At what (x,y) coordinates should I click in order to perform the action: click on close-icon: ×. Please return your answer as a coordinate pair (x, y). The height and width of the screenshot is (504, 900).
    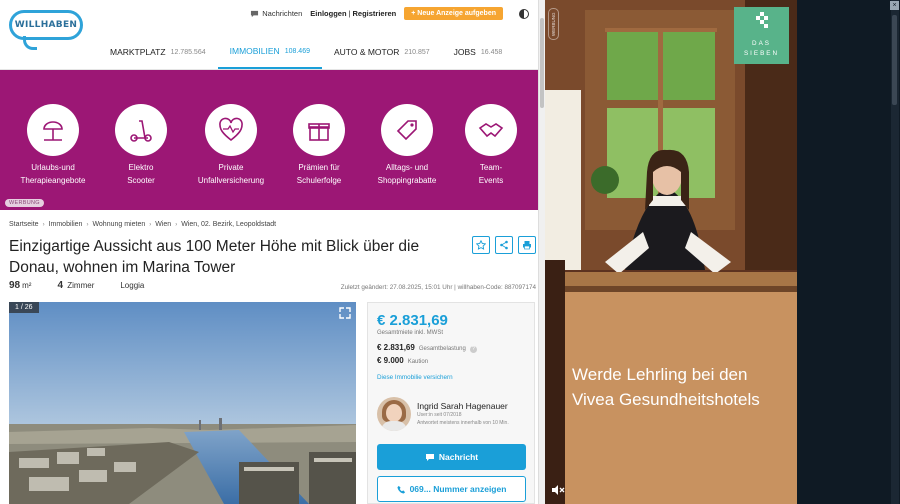
    Looking at the image, I should click on (894, 5).